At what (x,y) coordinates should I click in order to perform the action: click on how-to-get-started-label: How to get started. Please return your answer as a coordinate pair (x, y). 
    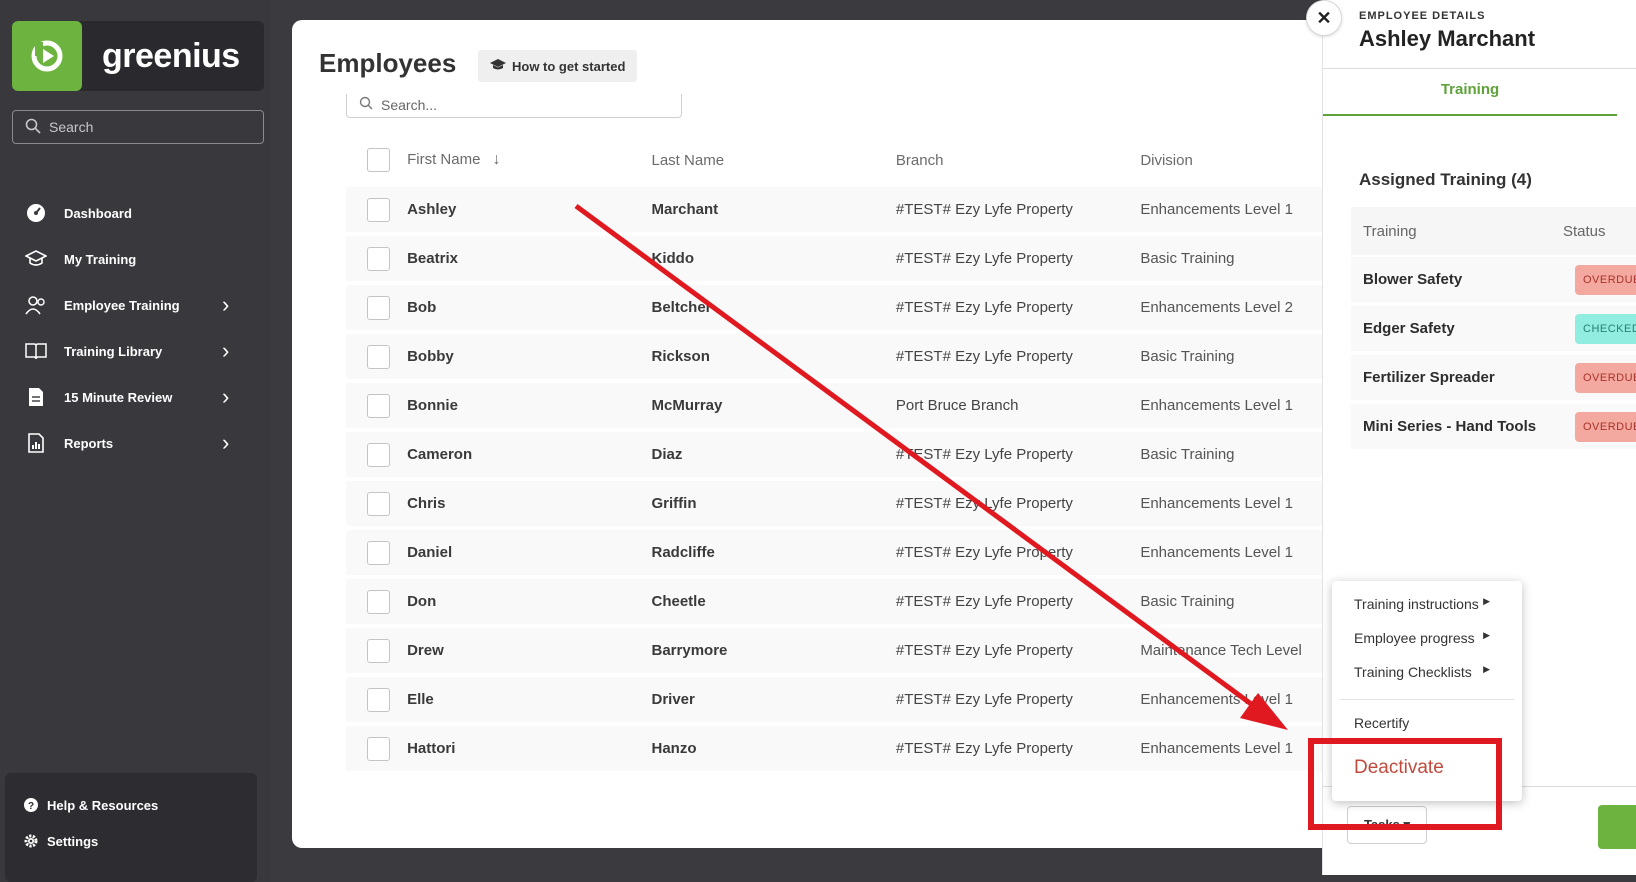
    Looking at the image, I should click on (569, 66).